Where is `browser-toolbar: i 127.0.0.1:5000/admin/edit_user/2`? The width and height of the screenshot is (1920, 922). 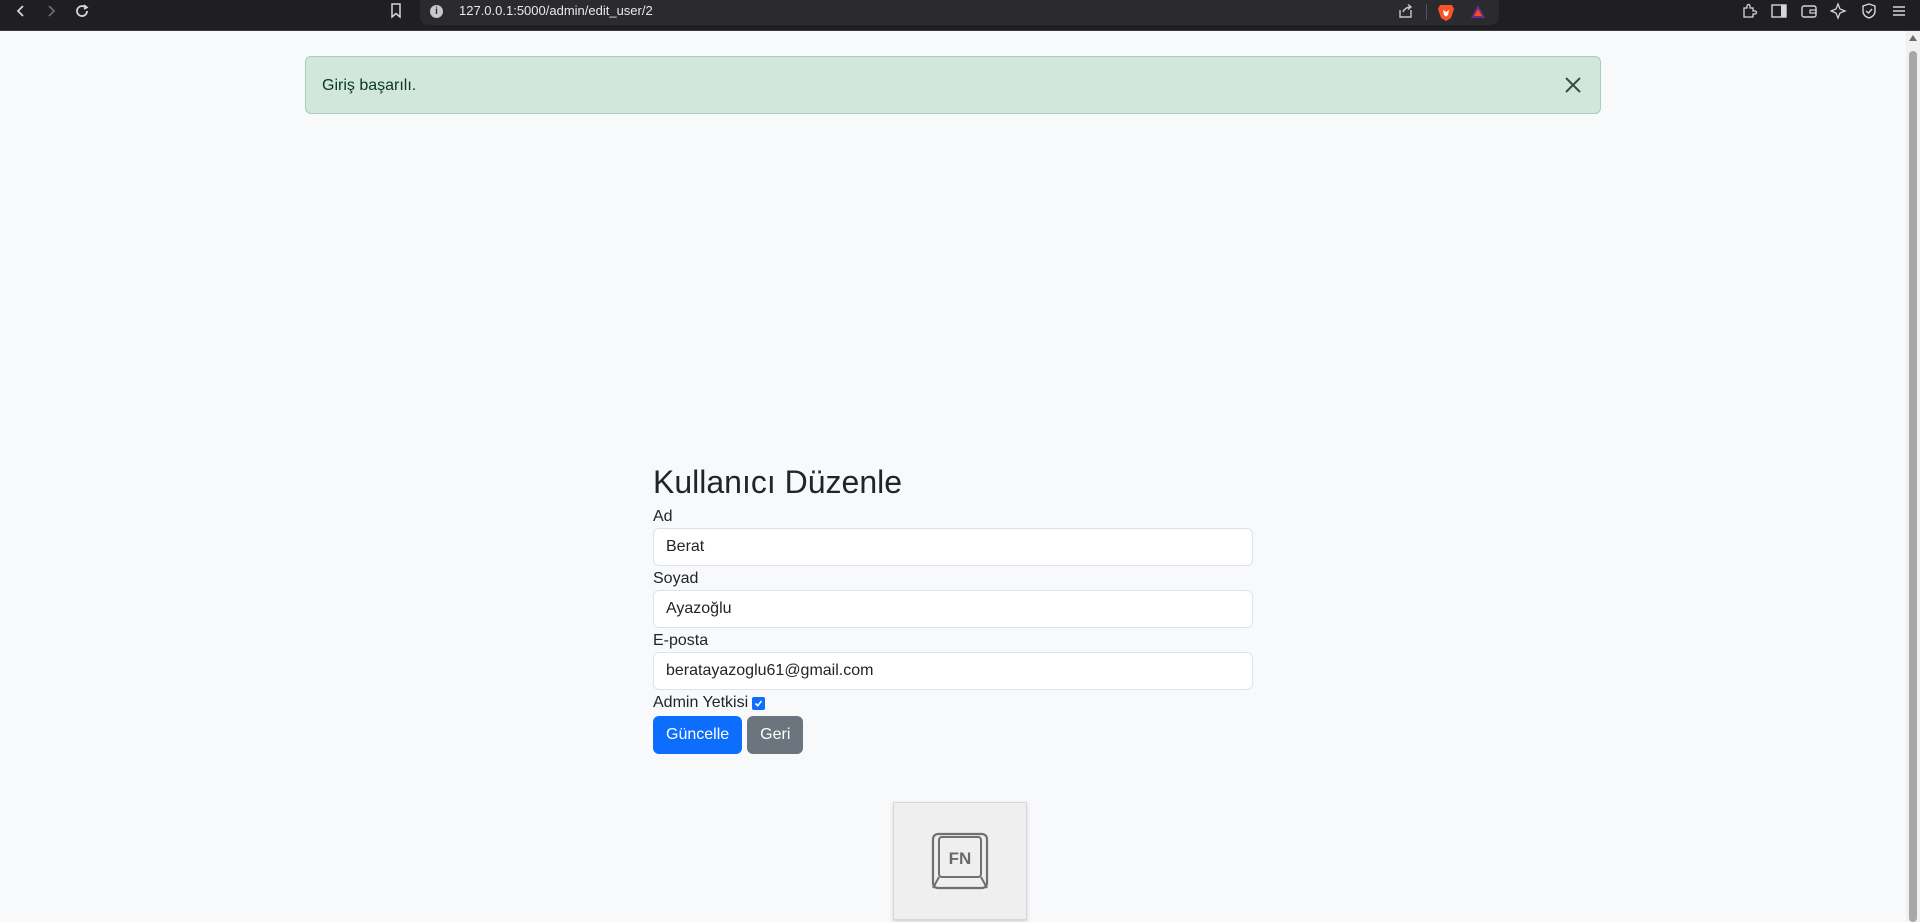 browser-toolbar: i 127.0.0.1:5000/admin/edit_user/2 is located at coordinates (960, 15).